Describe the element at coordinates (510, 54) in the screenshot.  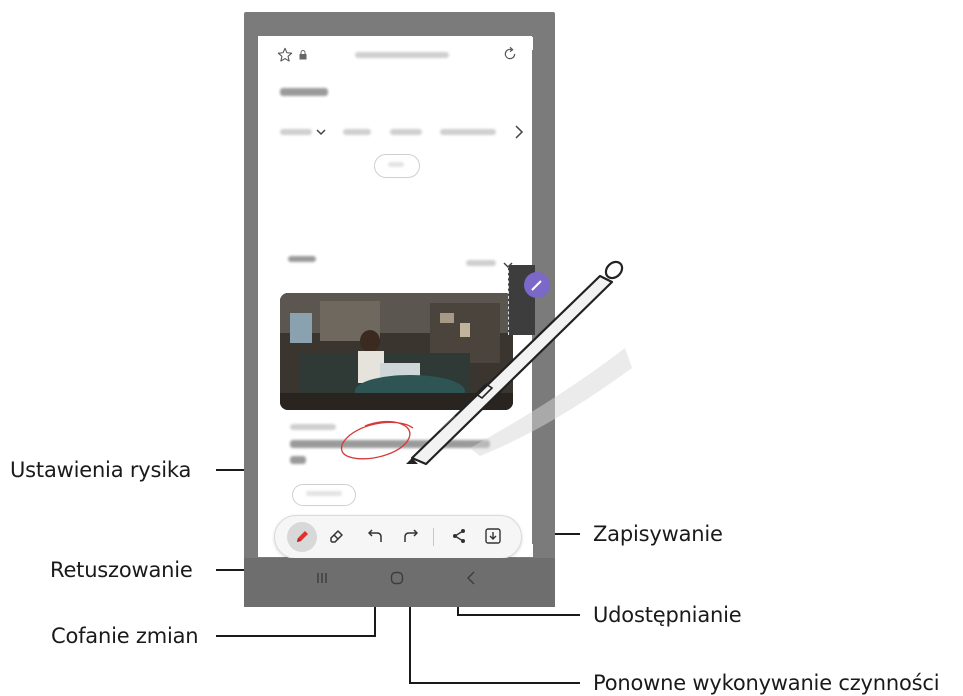
I see `reload-icon` at that location.